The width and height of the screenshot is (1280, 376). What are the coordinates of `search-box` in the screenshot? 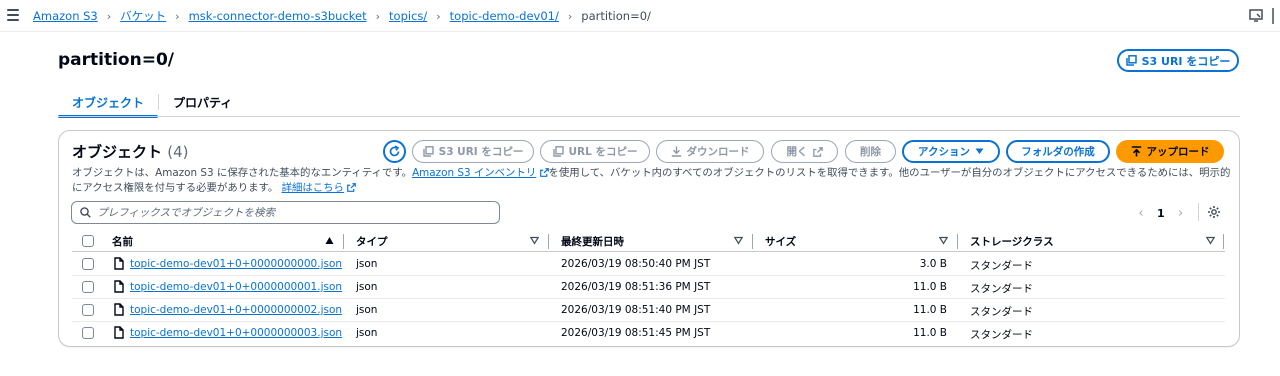 It's located at (285, 212).